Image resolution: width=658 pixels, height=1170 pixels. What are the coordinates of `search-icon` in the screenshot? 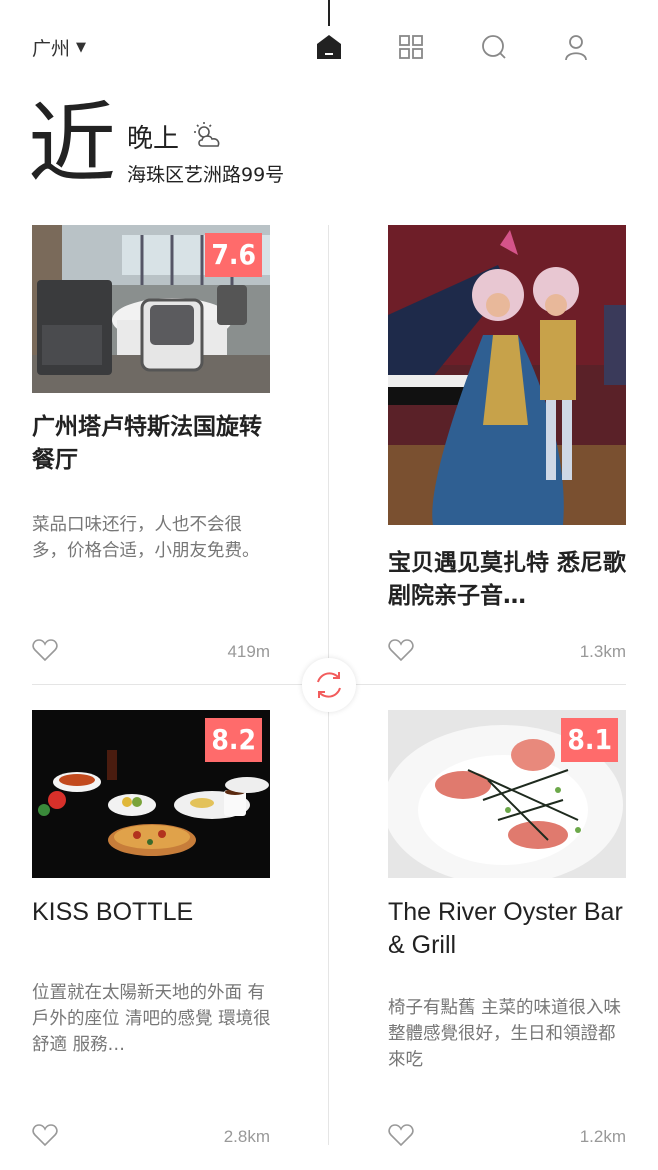 It's located at (494, 47).